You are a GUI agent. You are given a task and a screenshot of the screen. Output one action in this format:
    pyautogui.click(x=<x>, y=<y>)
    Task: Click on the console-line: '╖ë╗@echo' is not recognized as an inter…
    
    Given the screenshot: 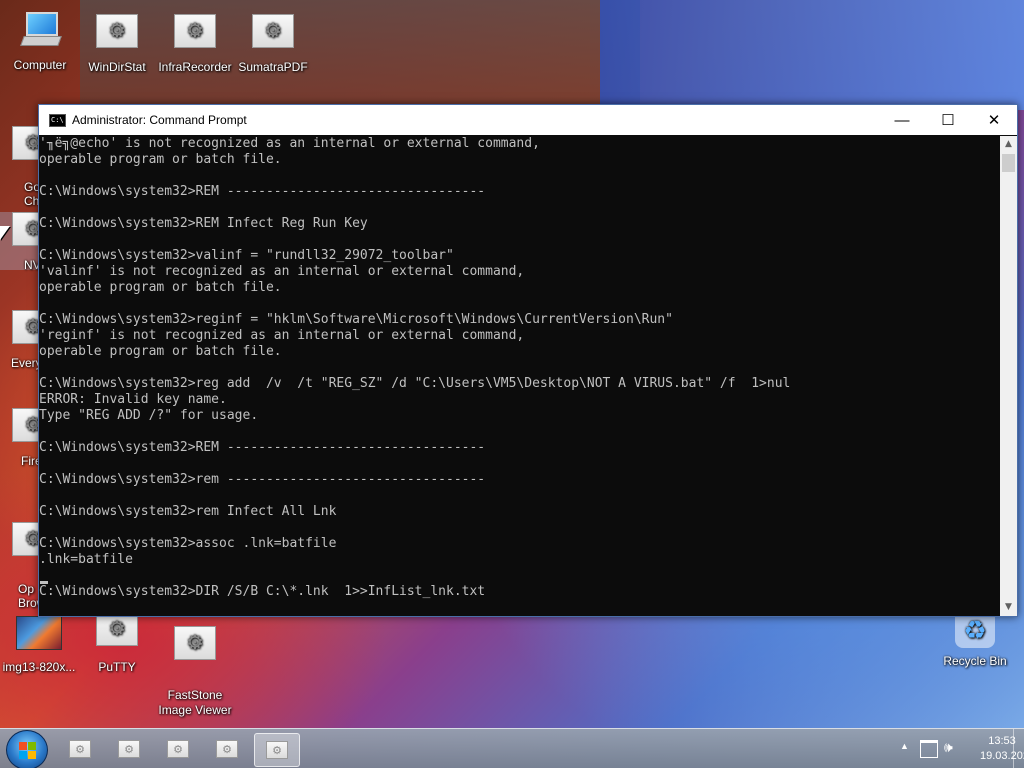 What is the action you would take?
    pyautogui.click(x=289, y=143)
    